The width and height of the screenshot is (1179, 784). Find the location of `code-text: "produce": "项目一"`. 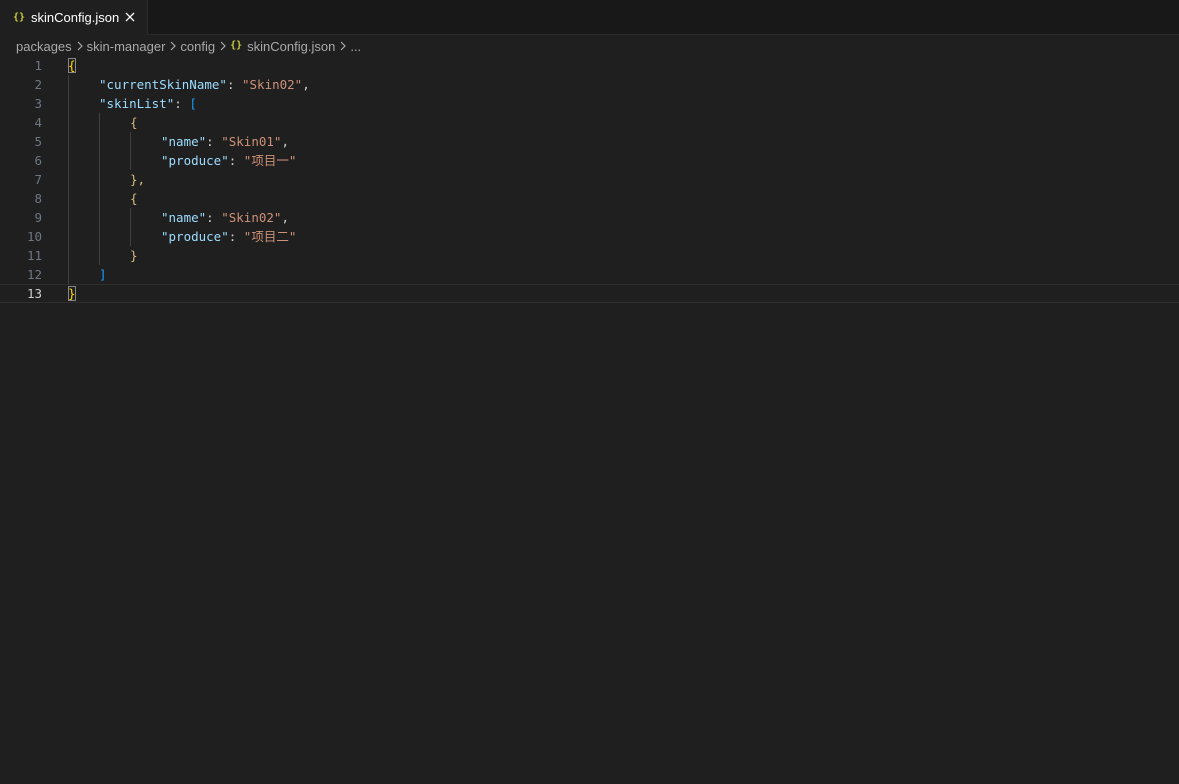

code-text: "produce": "项目一" is located at coordinates (229, 160).